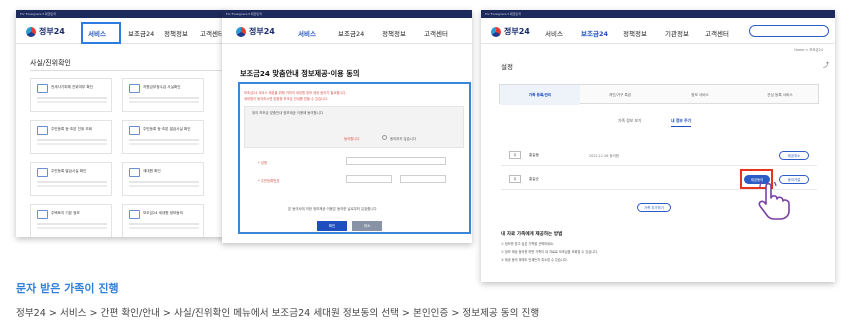  Describe the element at coordinates (71, 137) in the screenshot. I see `service-card: 주민등록 등·초본 진위 조회` at that location.